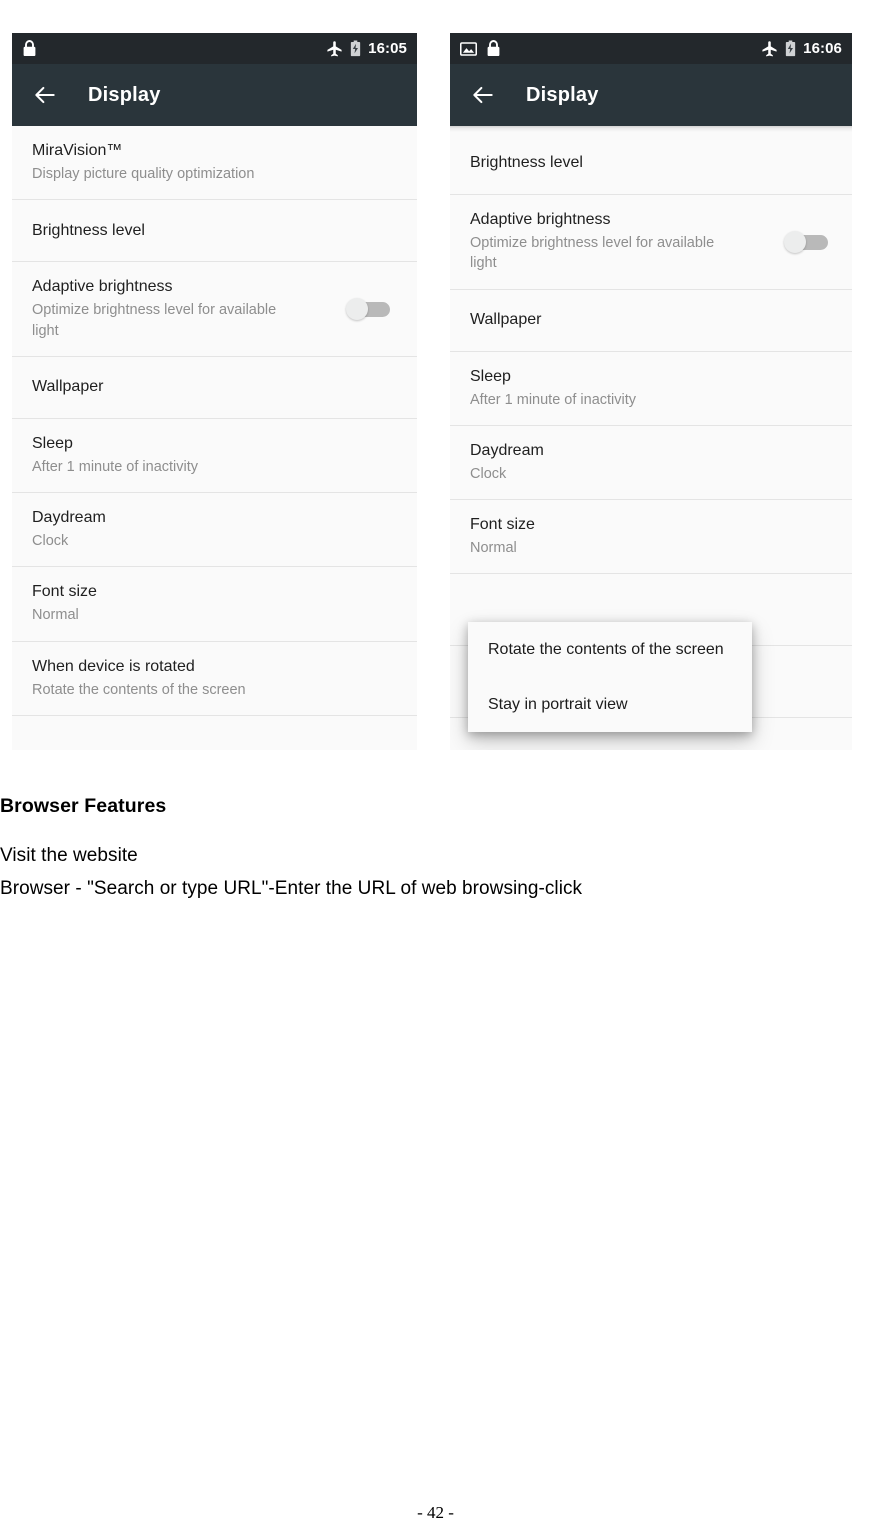 This screenshot has width=871, height=1529. What do you see at coordinates (77, 150) in the screenshot?
I see `list-item-title: MiraVision™` at bounding box center [77, 150].